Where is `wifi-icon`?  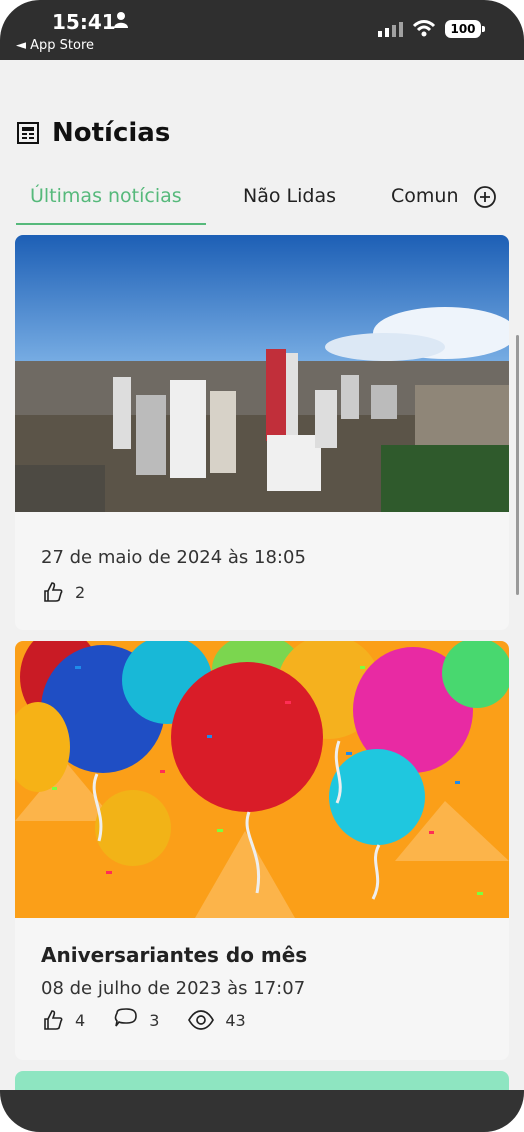 wifi-icon is located at coordinates (424, 28).